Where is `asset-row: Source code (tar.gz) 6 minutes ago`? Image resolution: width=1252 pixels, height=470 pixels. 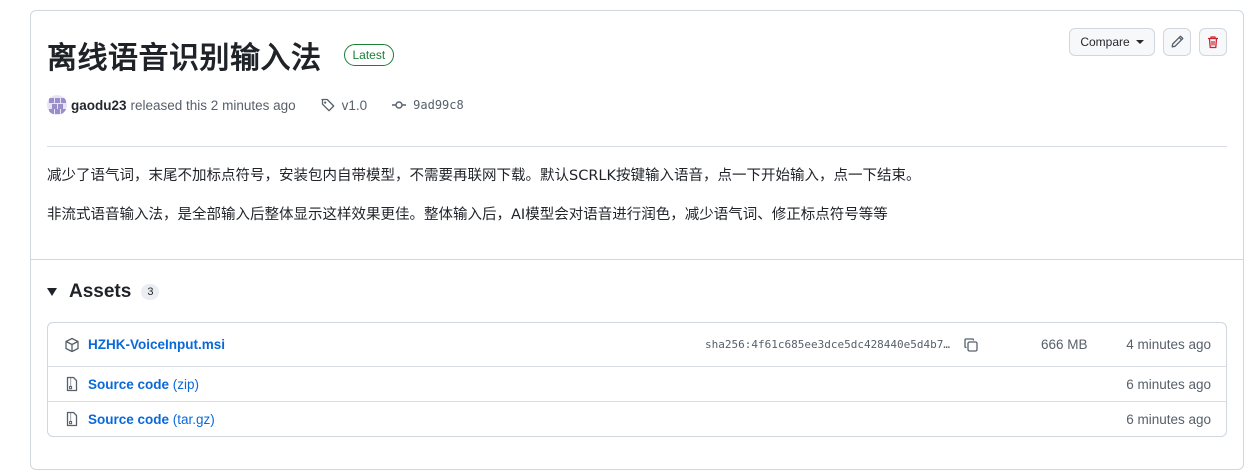
asset-row: Source code (tar.gz) 6 minutes ago is located at coordinates (637, 418).